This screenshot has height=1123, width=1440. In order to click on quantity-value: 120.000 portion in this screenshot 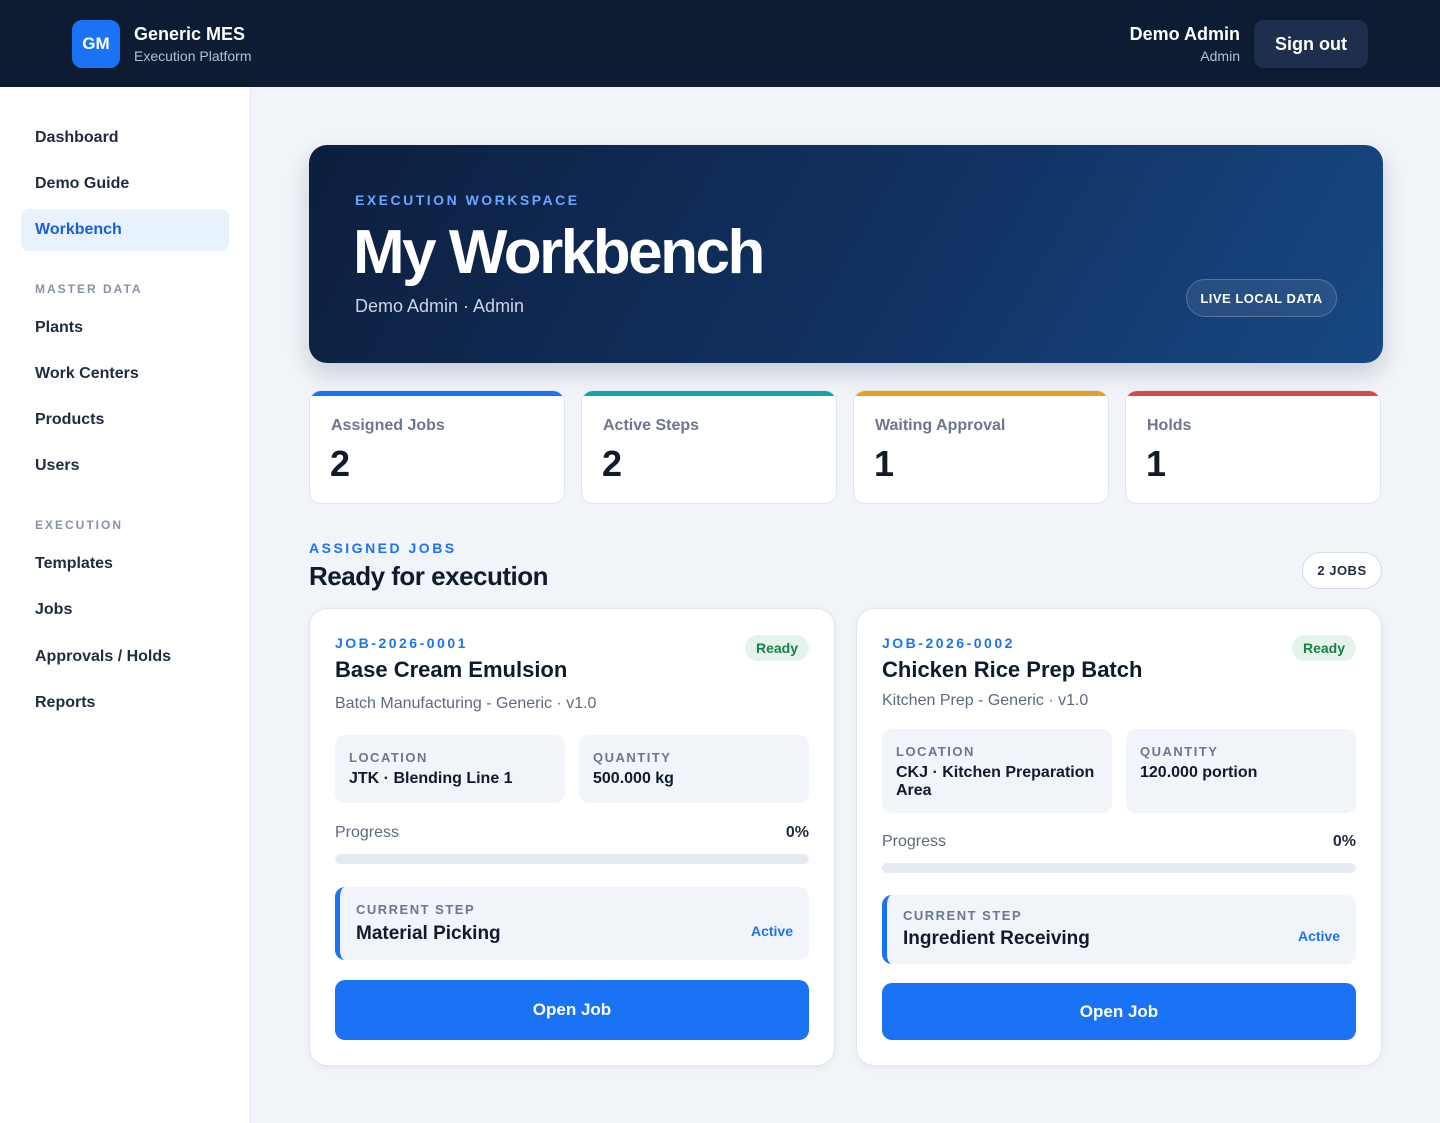, I will do `click(1199, 772)`.